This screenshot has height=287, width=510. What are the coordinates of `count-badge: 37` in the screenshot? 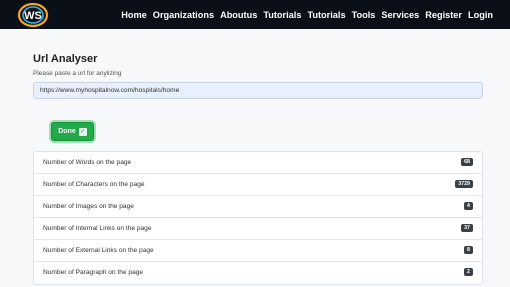 It's located at (467, 228).